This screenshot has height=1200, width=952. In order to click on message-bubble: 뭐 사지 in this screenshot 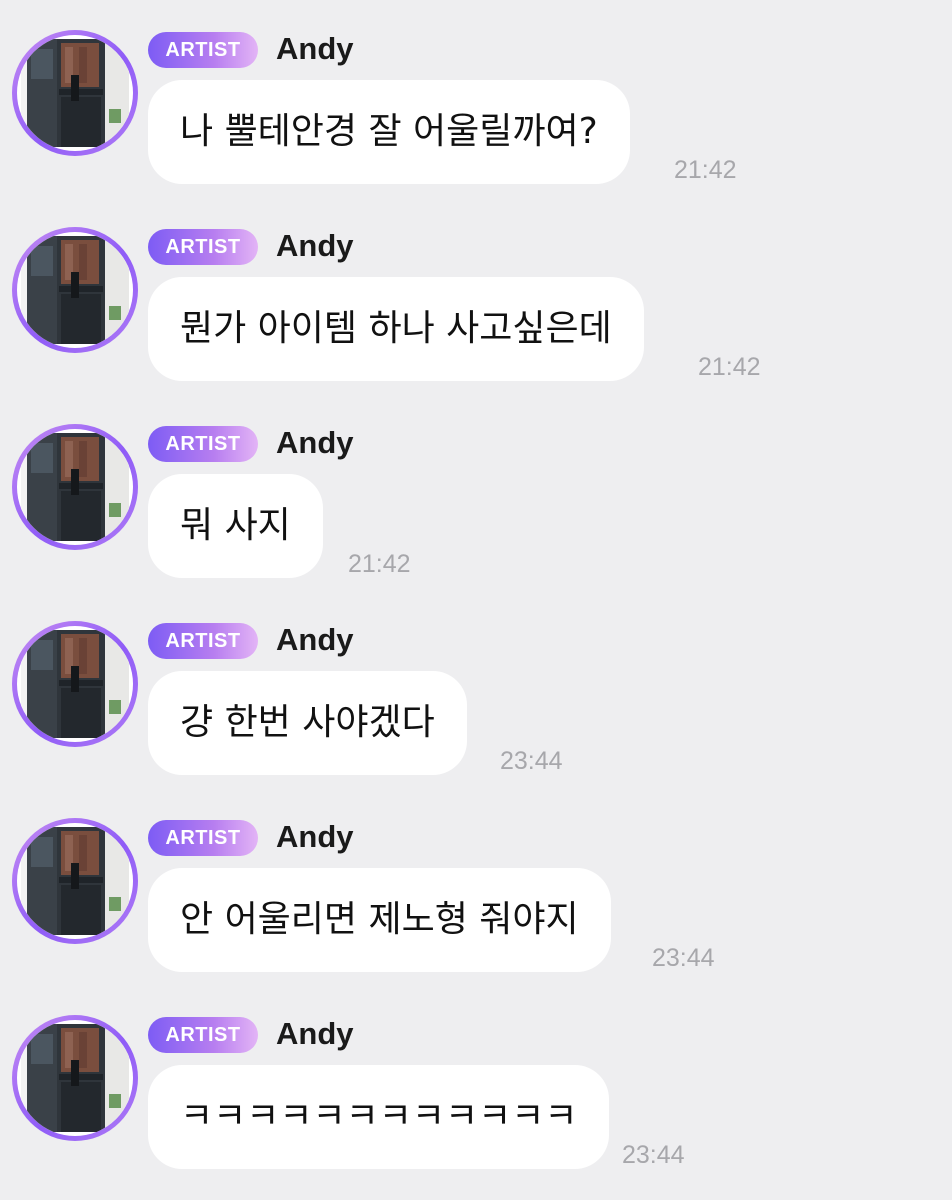, I will do `click(235, 526)`.